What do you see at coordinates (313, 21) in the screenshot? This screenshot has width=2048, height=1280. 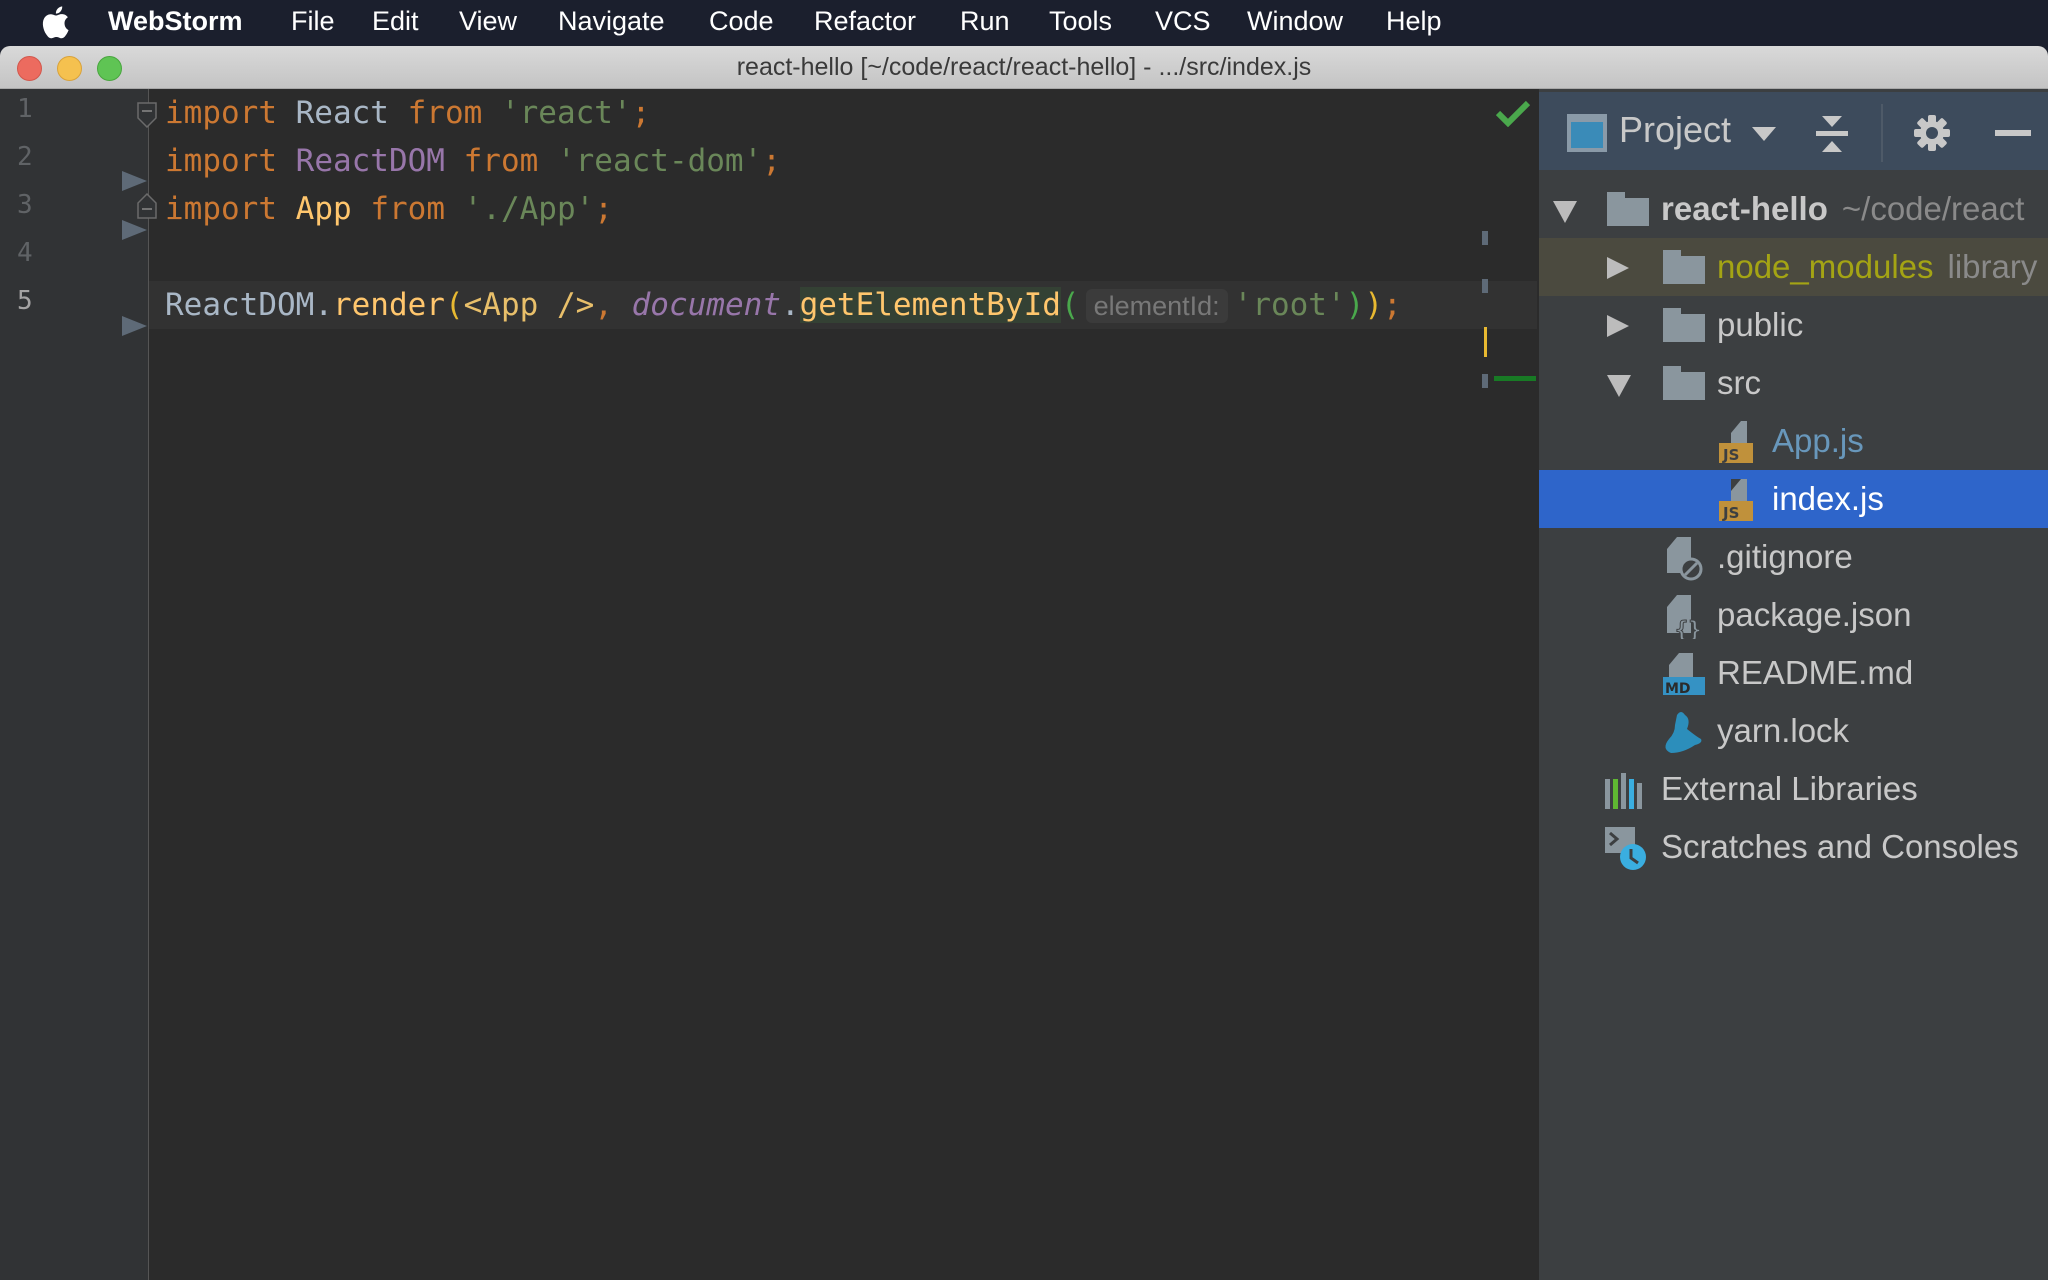 I see `menu-file: File` at bounding box center [313, 21].